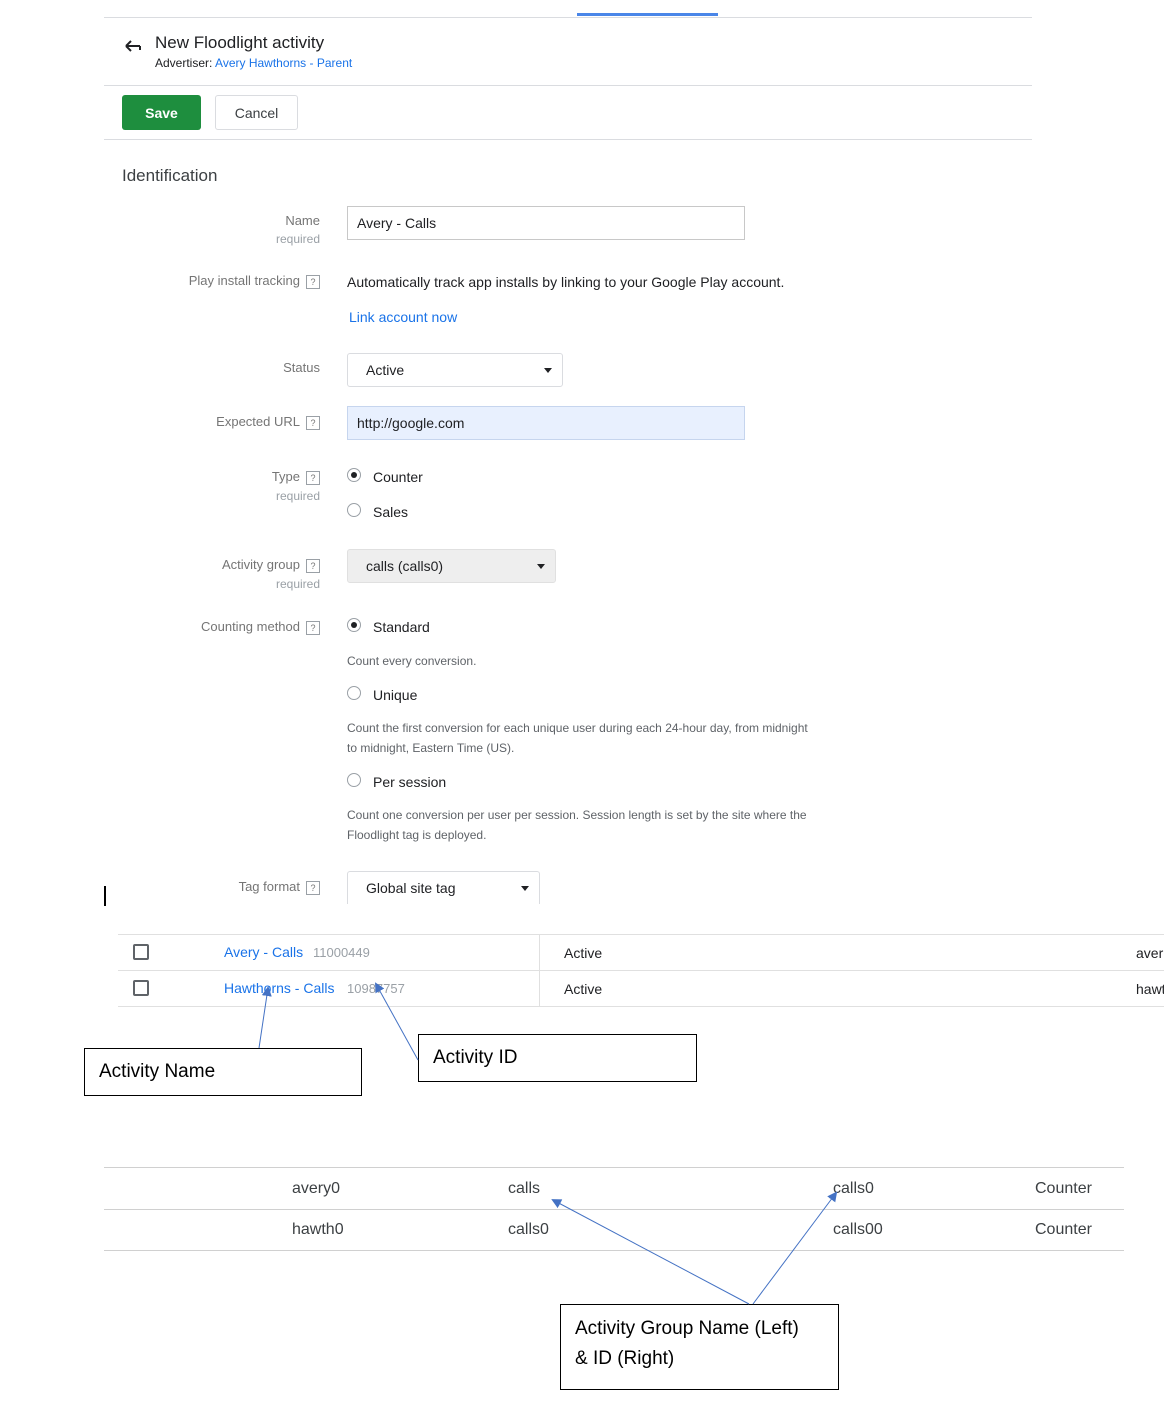 This screenshot has height=1402, width=1164. I want to click on activity-id-arrow, so click(397, 1021).